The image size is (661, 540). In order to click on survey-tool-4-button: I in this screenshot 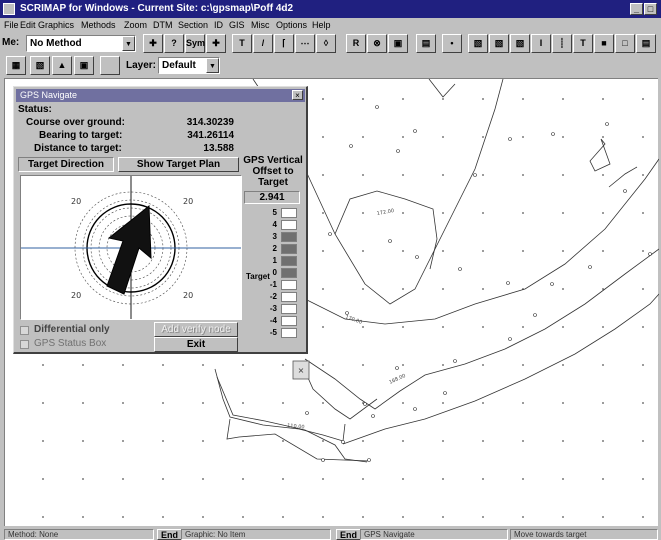, I will do `click(541, 43)`.